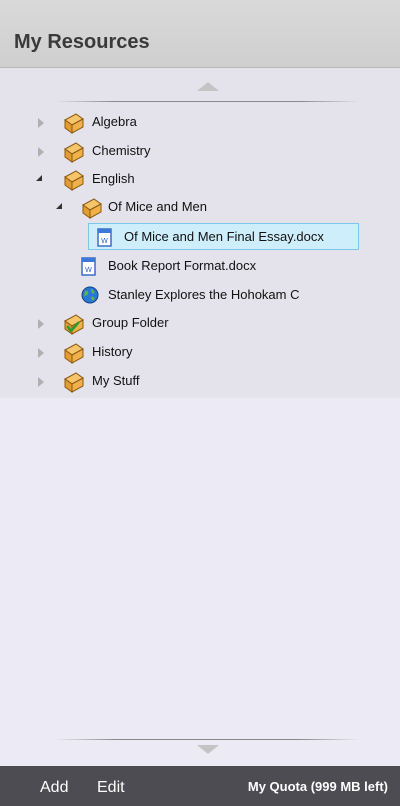 The width and height of the screenshot is (400, 806). What do you see at coordinates (224, 236) in the screenshot?
I see `tree-item-label: Of Mice and Men Final Essay.docx` at bounding box center [224, 236].